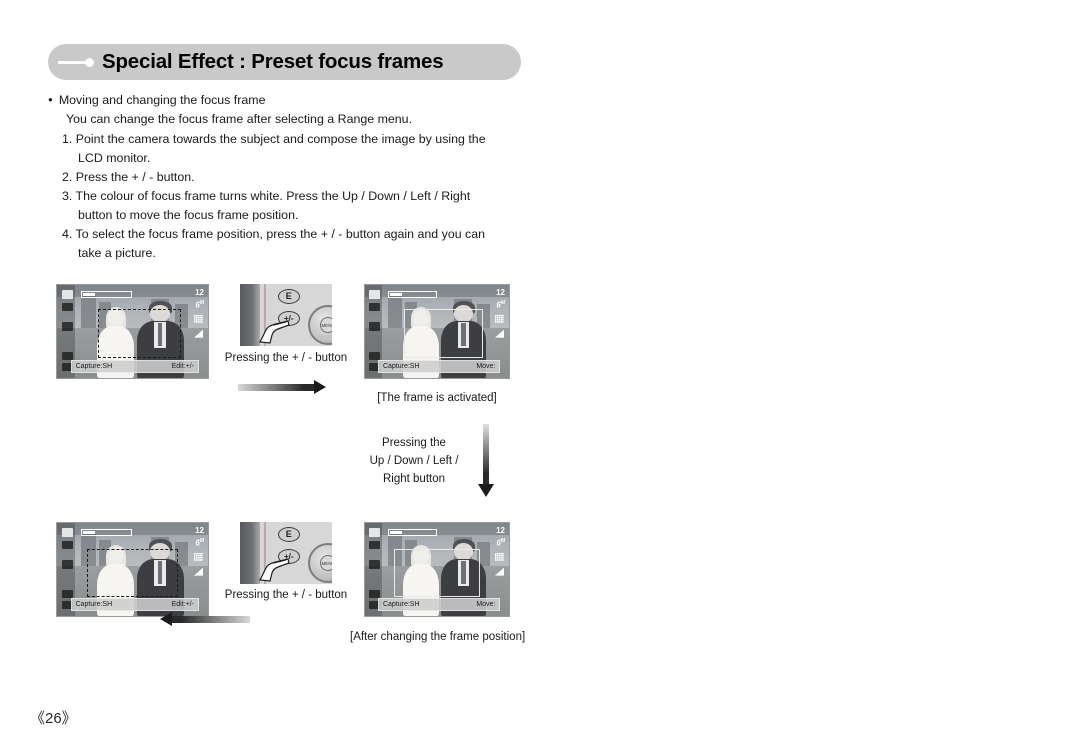 The height and width of the screenshot is (746, 1080). What do you see at coordinates (401, 367) in the screenshot?
I see `lcd2-status-left: Capture:SH` at bounding box center [401, 367].